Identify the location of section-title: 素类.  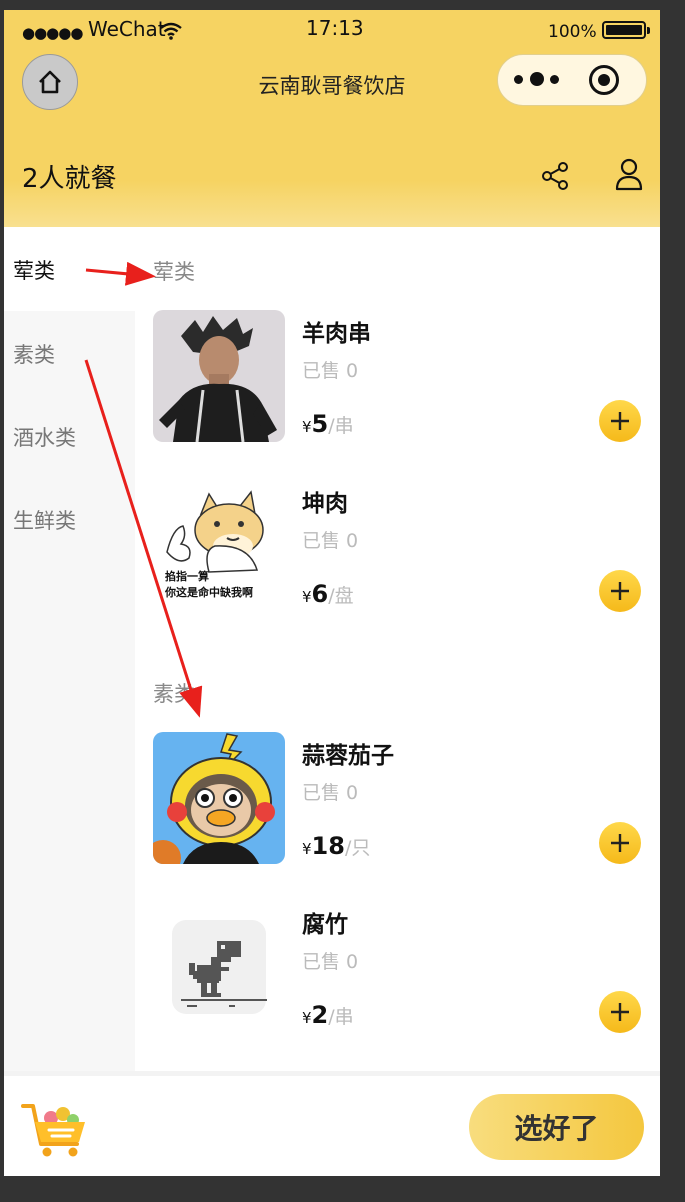
(174, 694).